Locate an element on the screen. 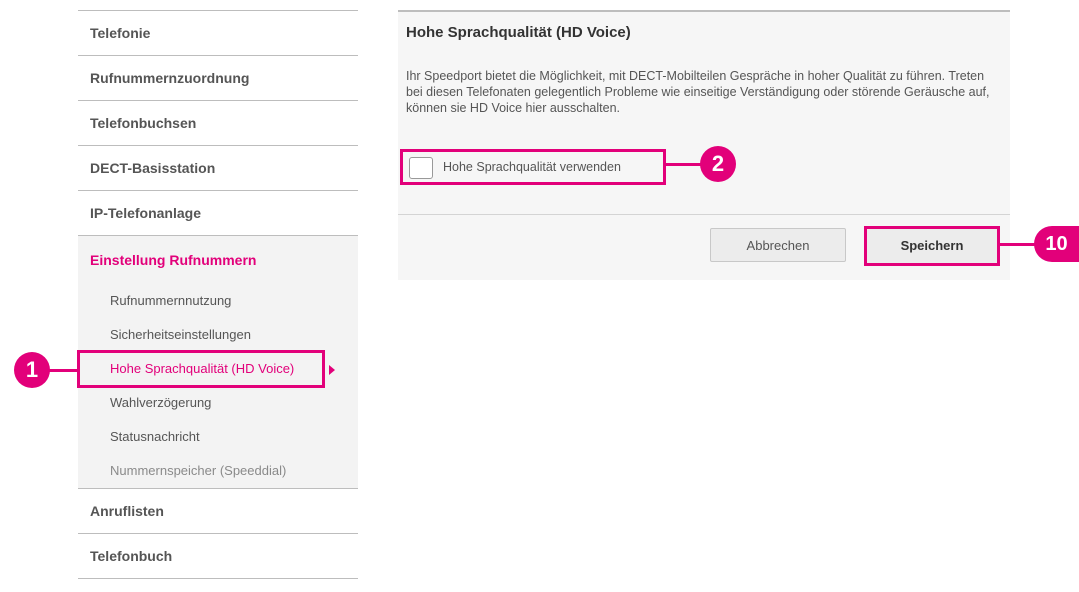  callout-badge-10: 10 is located at coordinates (1056, 244).